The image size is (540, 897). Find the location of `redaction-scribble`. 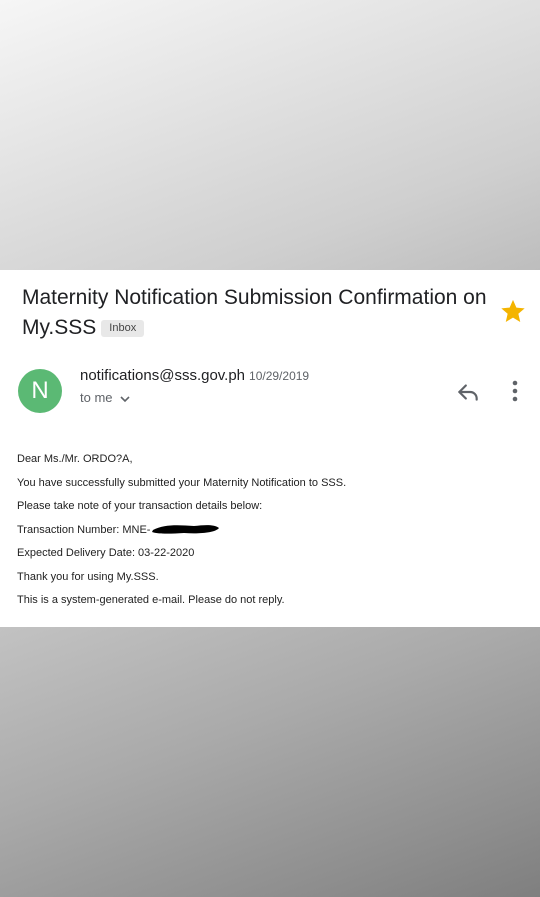

redaction-scribble is located at coordinates (186, 529).